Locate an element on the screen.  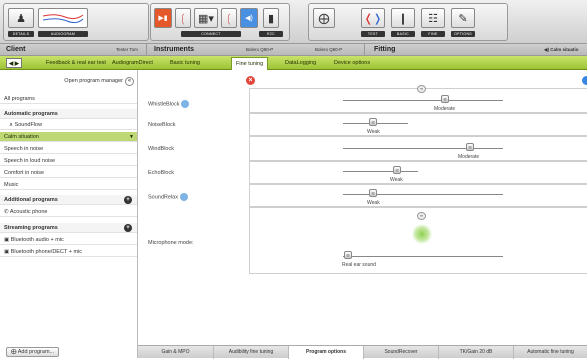
equalizer-icon: ☷ is located at coordinates (433, 18).